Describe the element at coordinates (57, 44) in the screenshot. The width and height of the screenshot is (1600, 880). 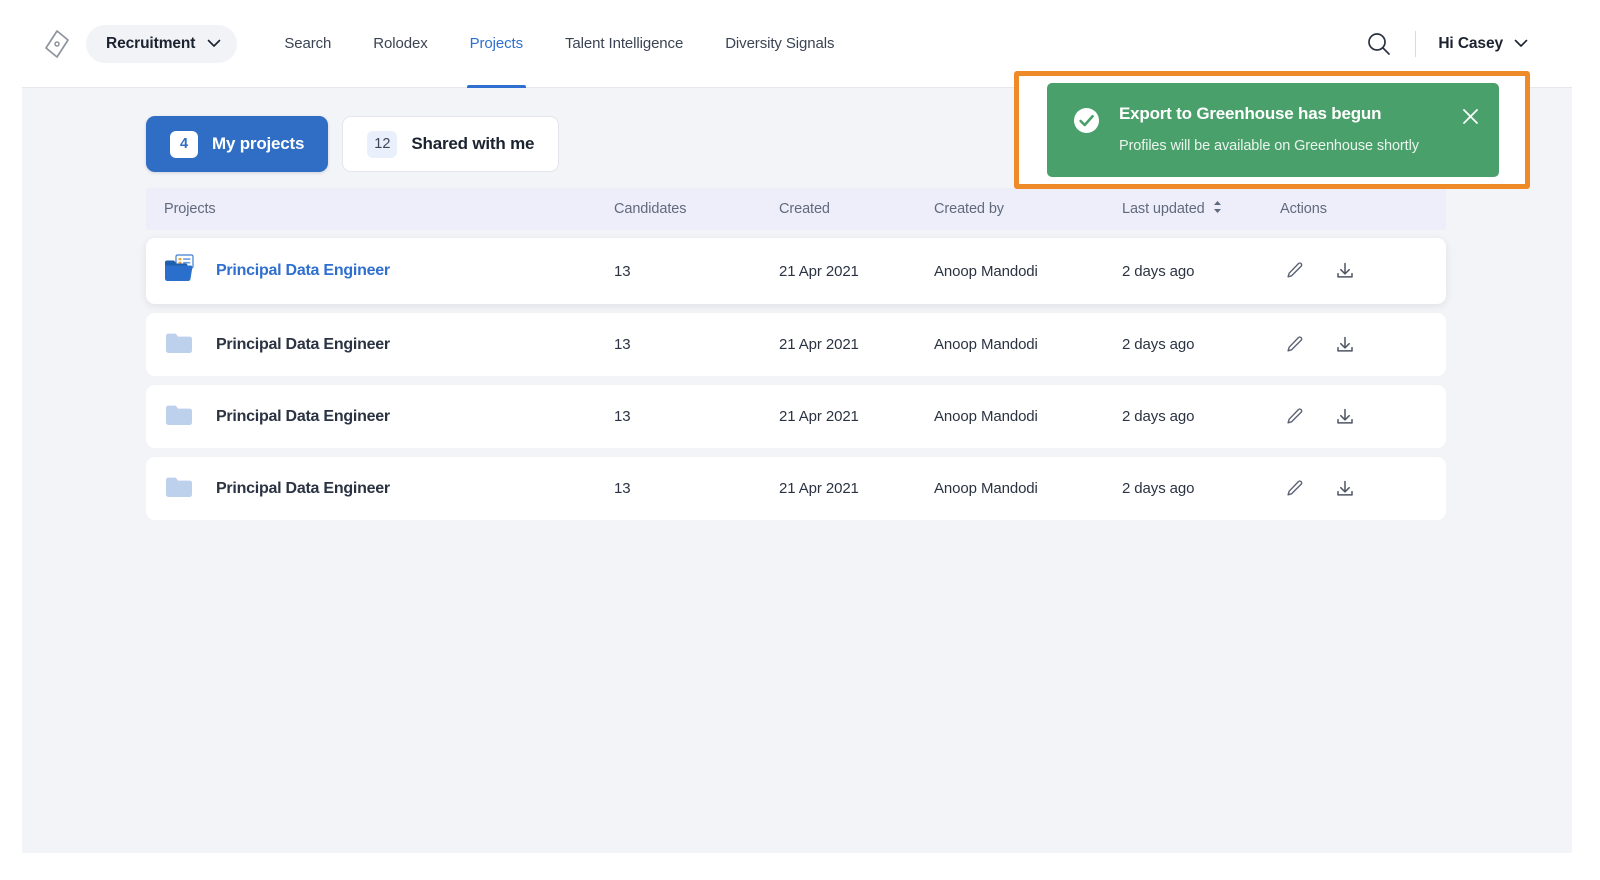
I see `leaf-diamond-logo-icon` at that location.